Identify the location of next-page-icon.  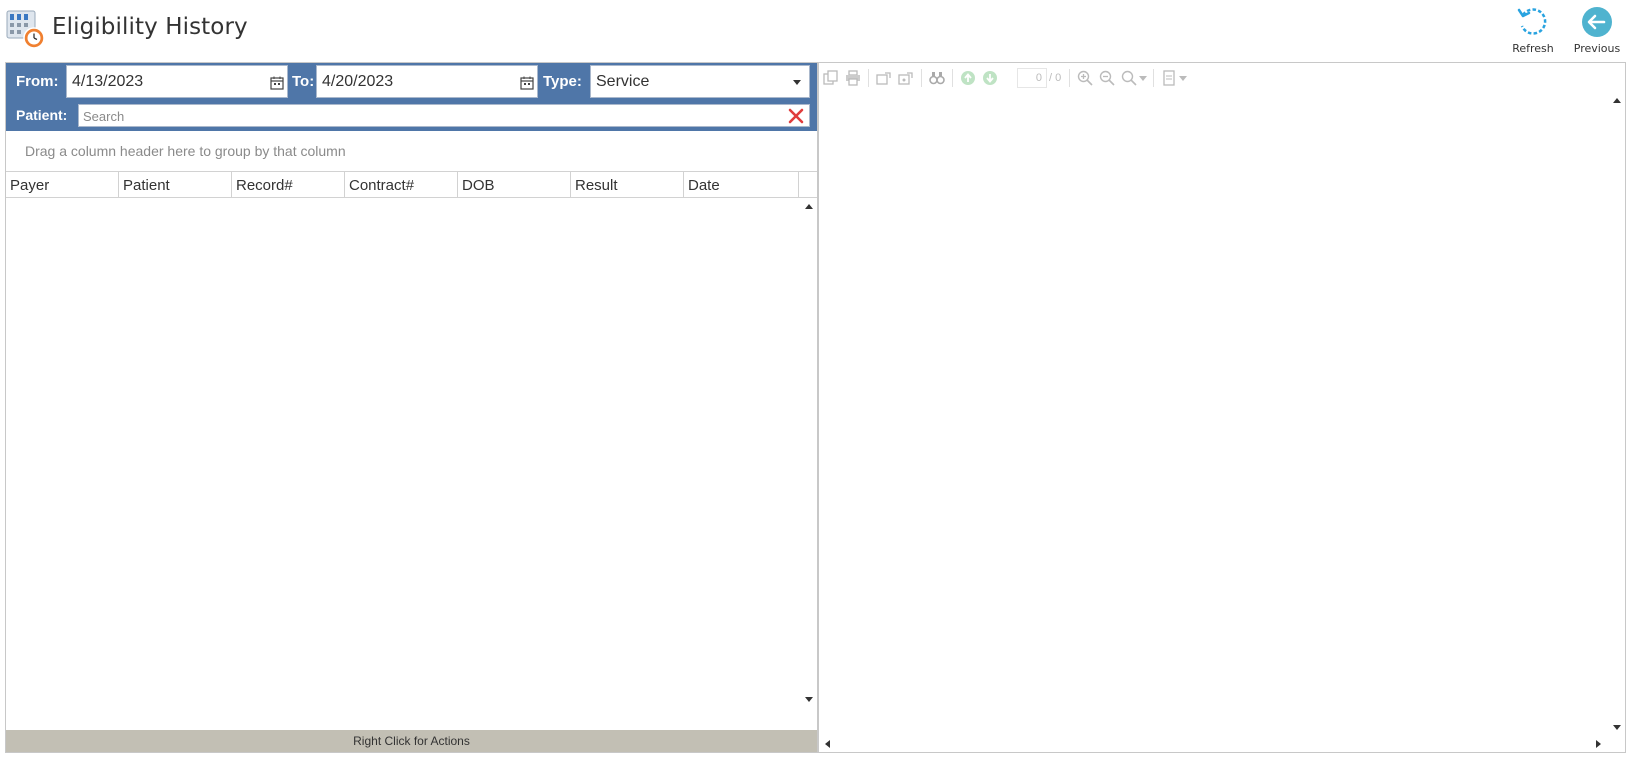
(990, 78).